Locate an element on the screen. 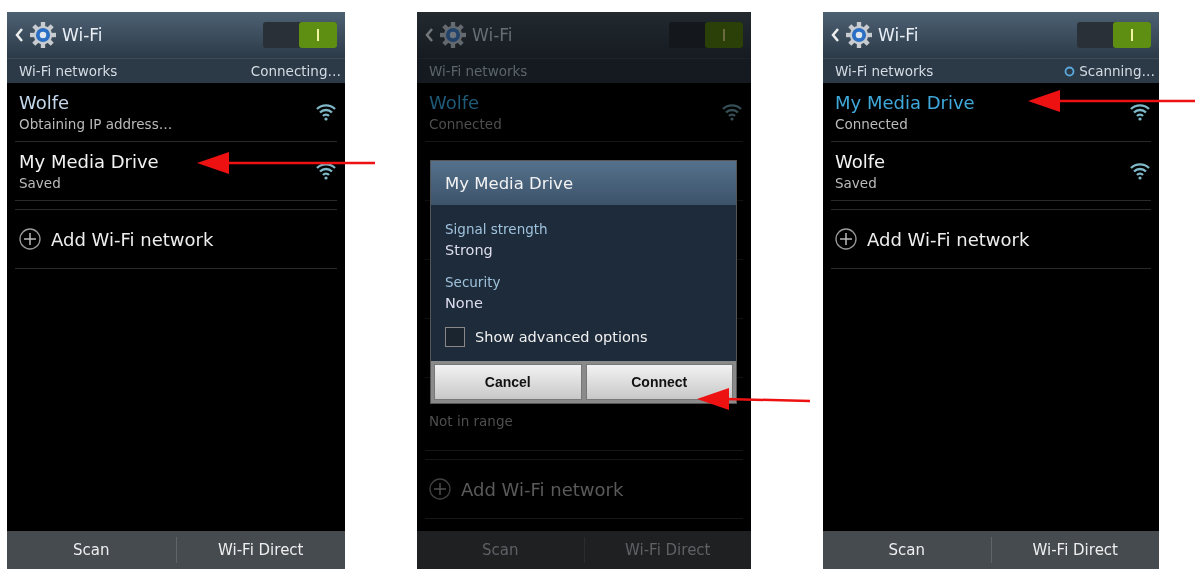 This screenshot has width=1198, height=571. field-label: Signal strength is located at coordinates (497, 229).